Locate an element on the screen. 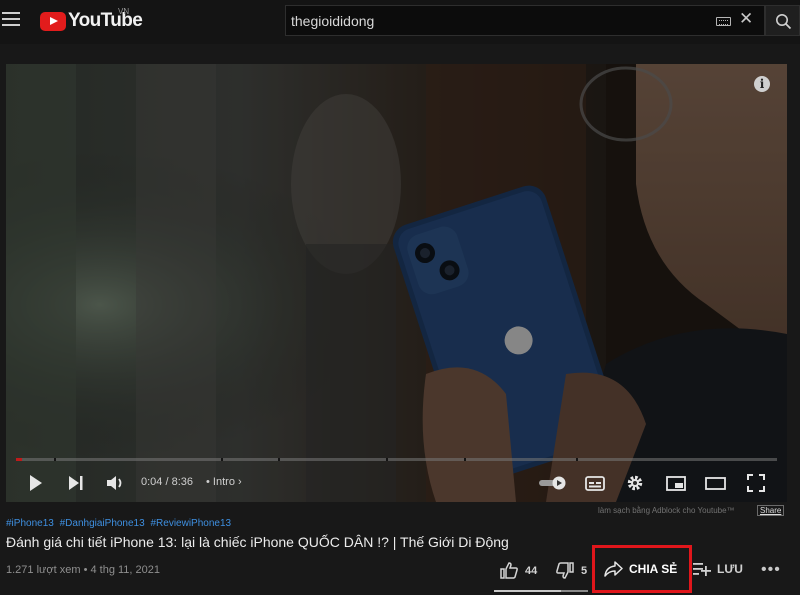  progress-bar is located at coordinates (396, 459).